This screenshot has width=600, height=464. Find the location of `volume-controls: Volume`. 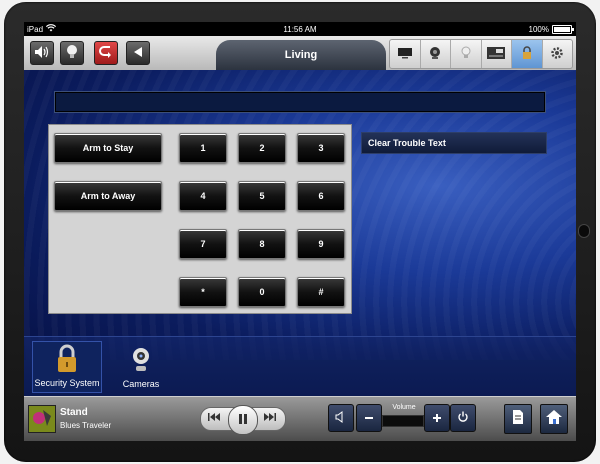

volume-controls: Volume is located at coordinates (402, 418).